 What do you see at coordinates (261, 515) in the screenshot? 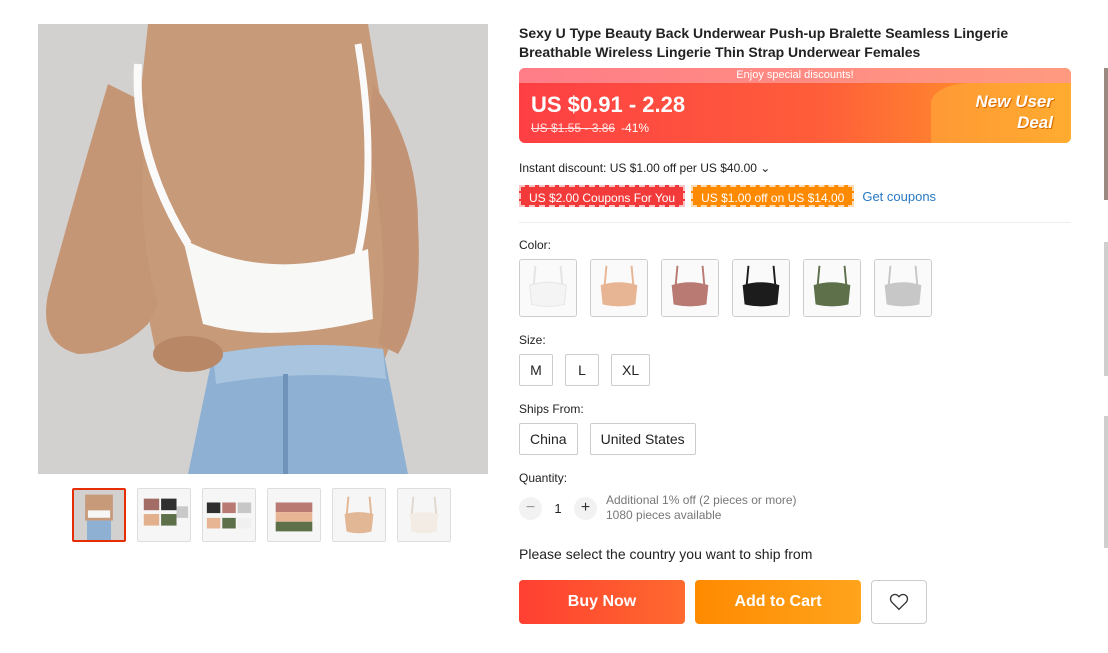
I see `thumbnail-strip` at bounding box center [261, 515].